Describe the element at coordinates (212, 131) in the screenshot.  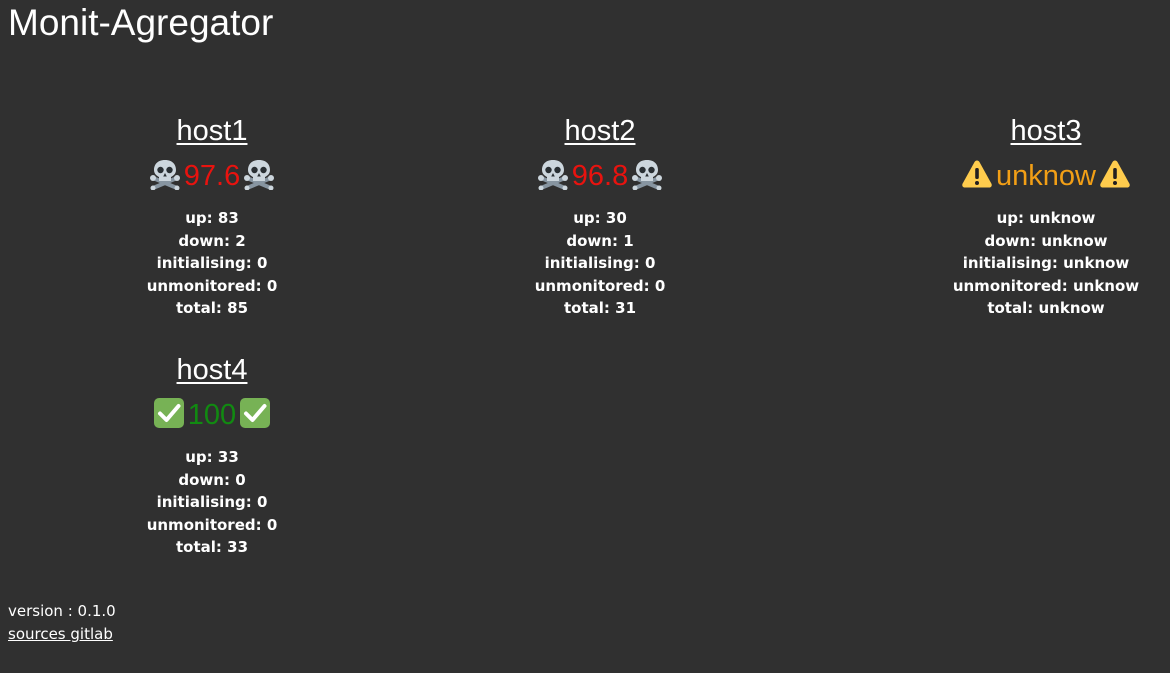
I see `host-link: host1` at that location.